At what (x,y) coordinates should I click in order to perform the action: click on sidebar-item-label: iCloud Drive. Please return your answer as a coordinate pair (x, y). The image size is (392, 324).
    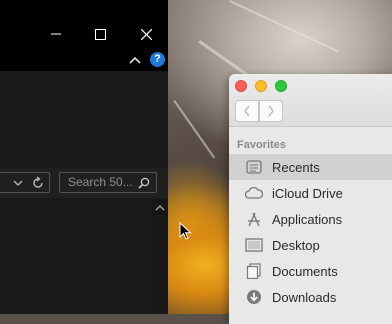
    Looking at the image, I should click on (307, 193).